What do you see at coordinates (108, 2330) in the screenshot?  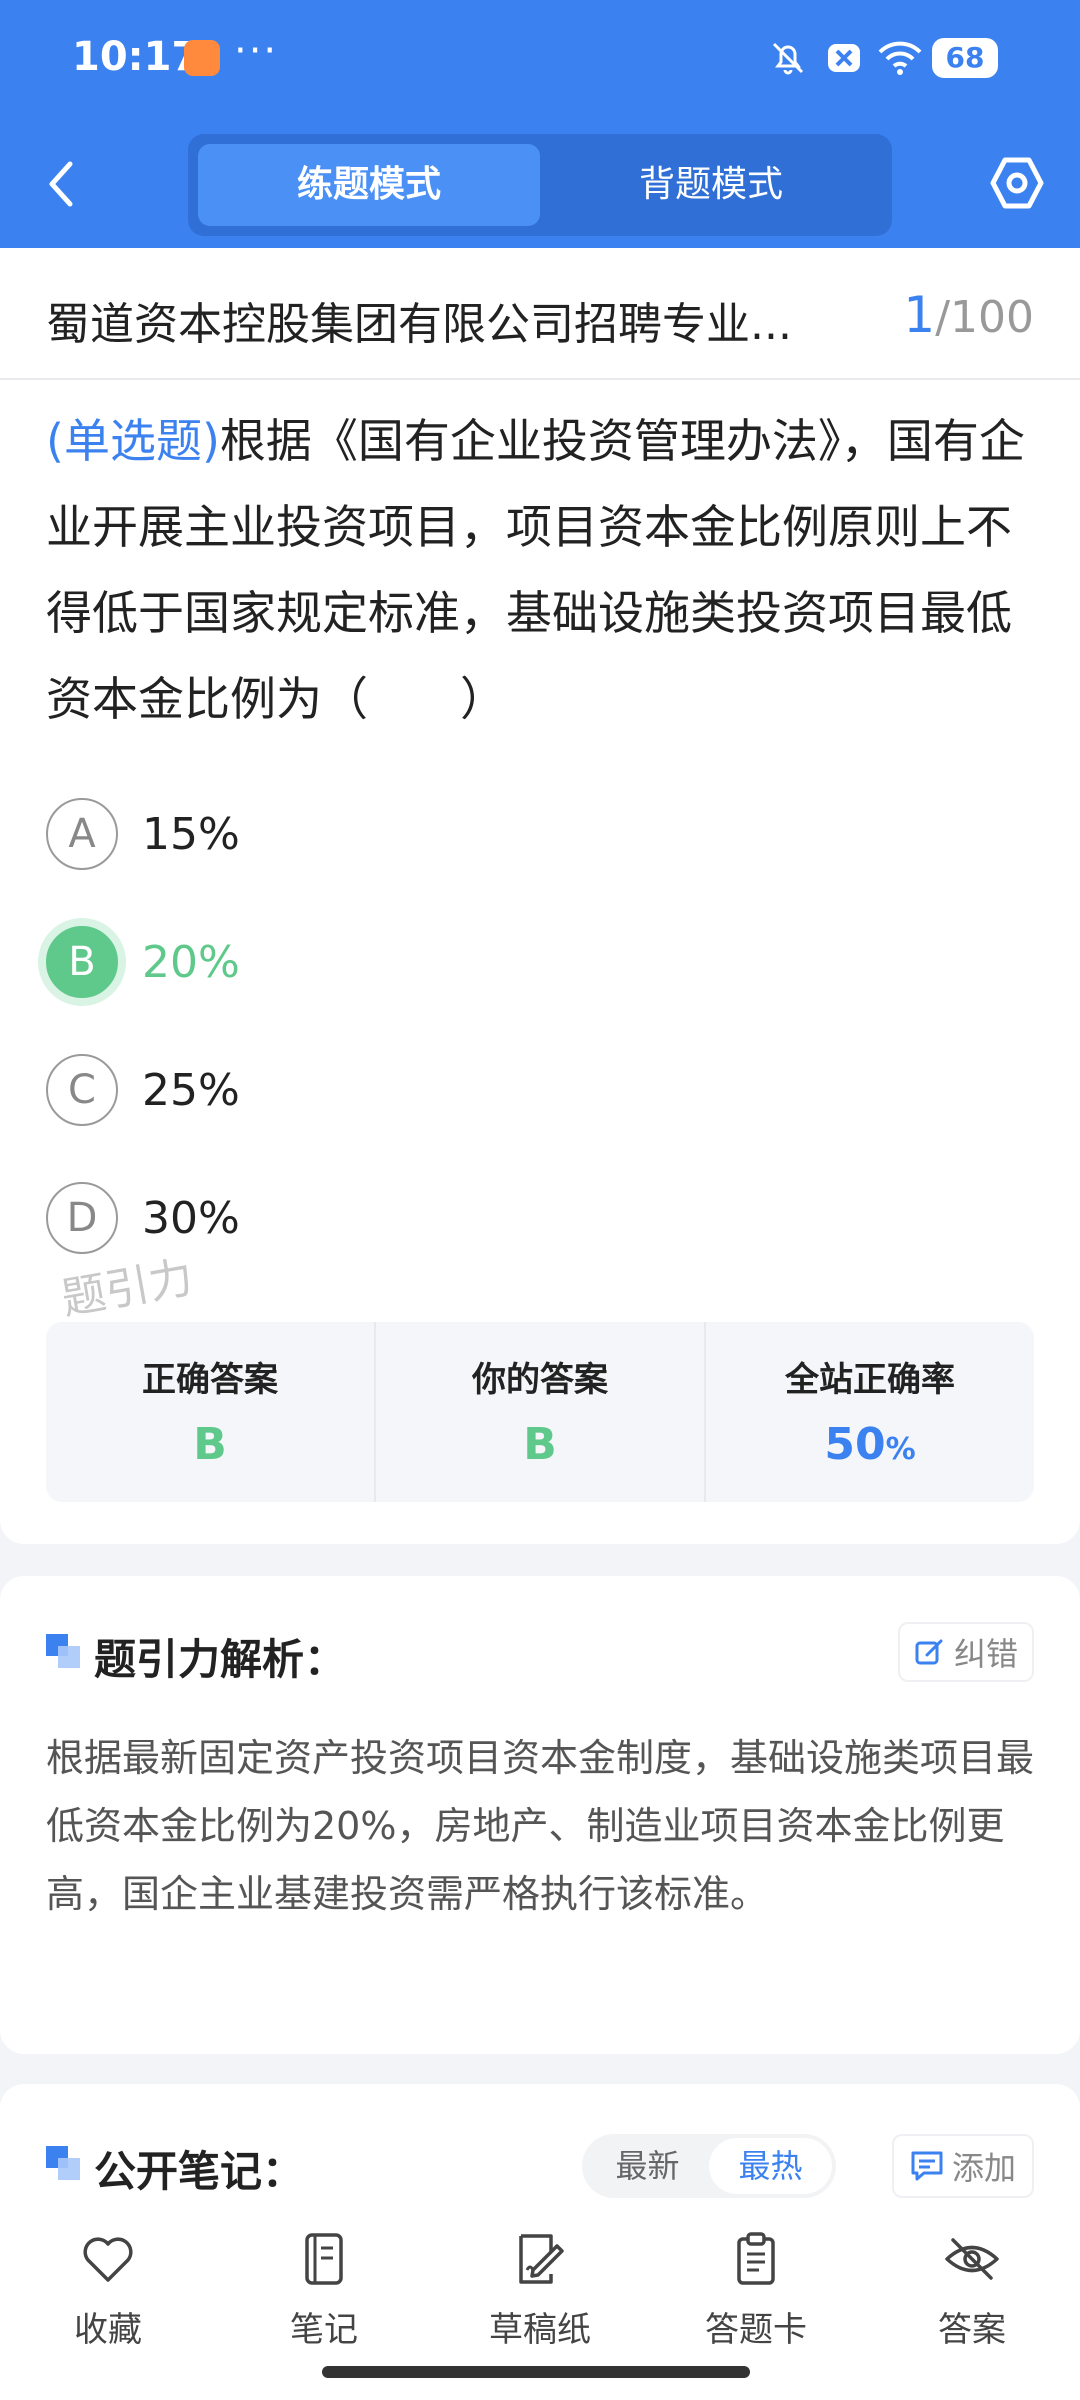 I see `tab-label: 收藏` at bounding box center [108, 2330].